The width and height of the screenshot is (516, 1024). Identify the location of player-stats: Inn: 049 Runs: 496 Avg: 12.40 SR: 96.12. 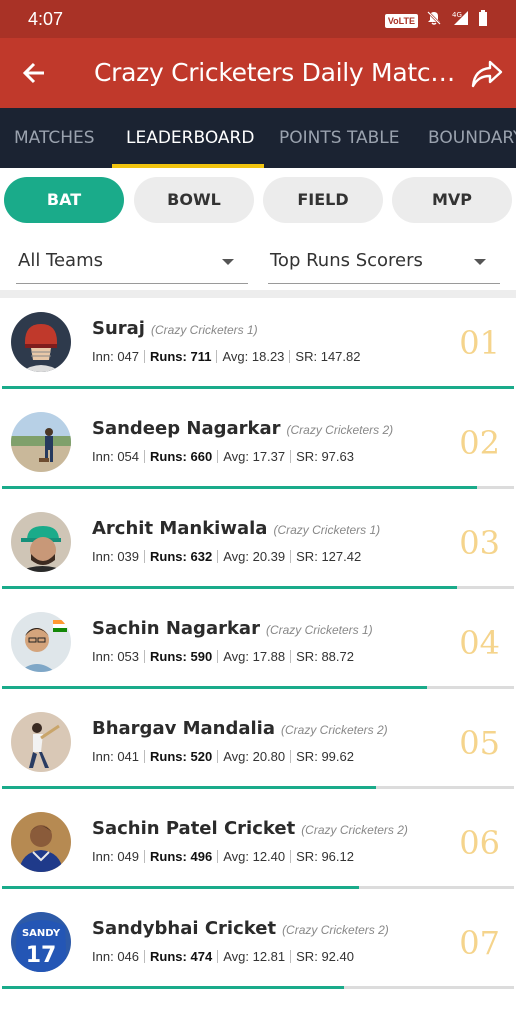
(223, 856).